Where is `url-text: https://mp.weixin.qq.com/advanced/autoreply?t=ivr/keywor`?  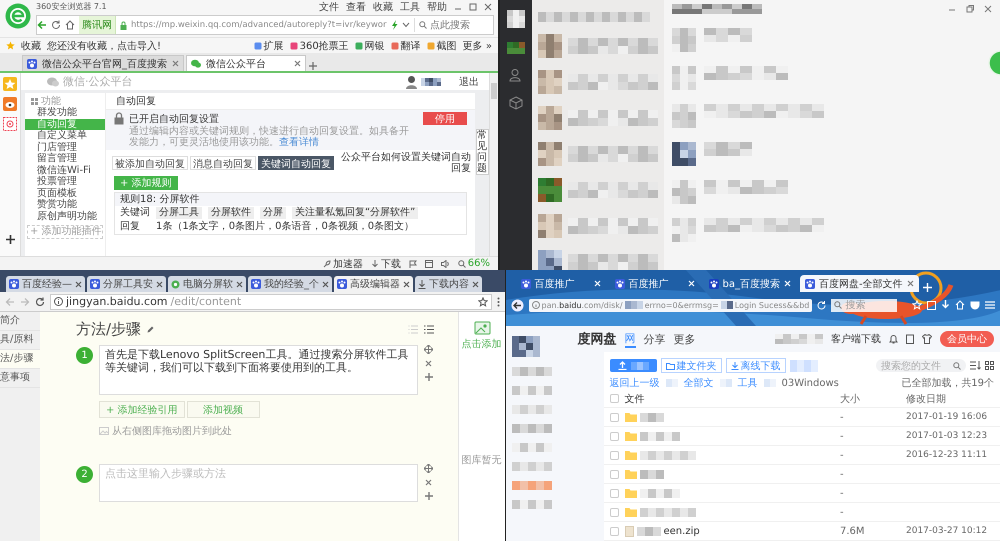
url-text: https://mp.weixin.qq.com/advanced/autoreply?t=ivr/keywor is located at coordinates (259, 25).